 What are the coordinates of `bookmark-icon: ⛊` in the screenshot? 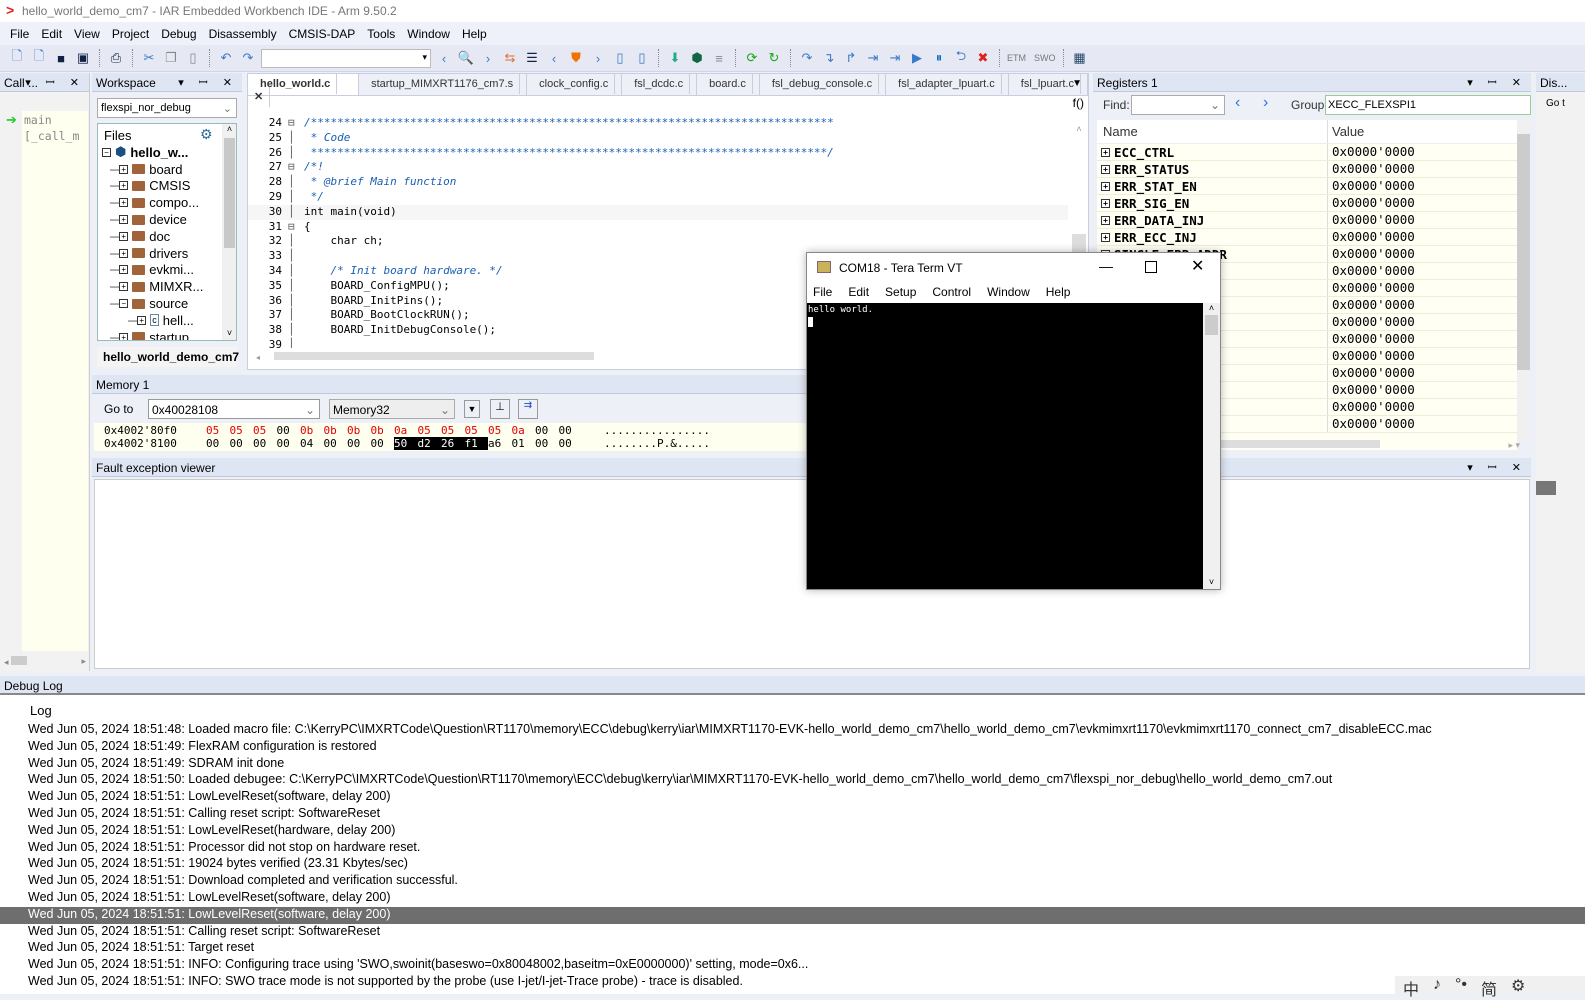 It's located at (576, 58).